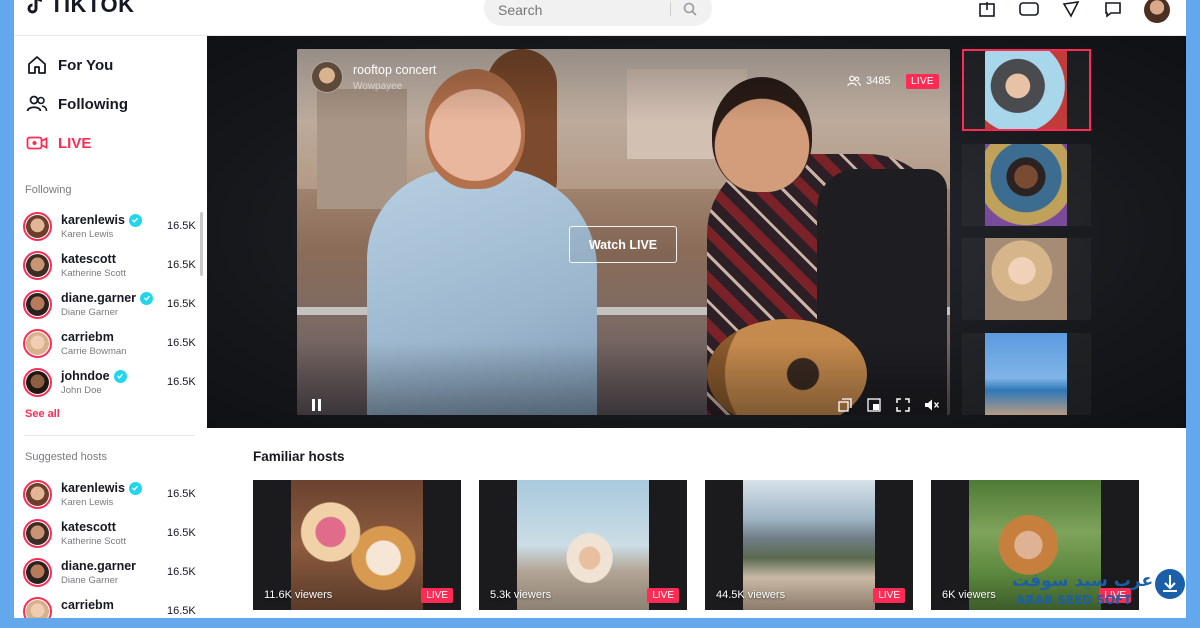 This screenshot has height=628, width=1200. What do you see at coordinates (878, 81) in the screenshot?
I see `viewer-count-text: 3485` at bounding box center [878, 81].